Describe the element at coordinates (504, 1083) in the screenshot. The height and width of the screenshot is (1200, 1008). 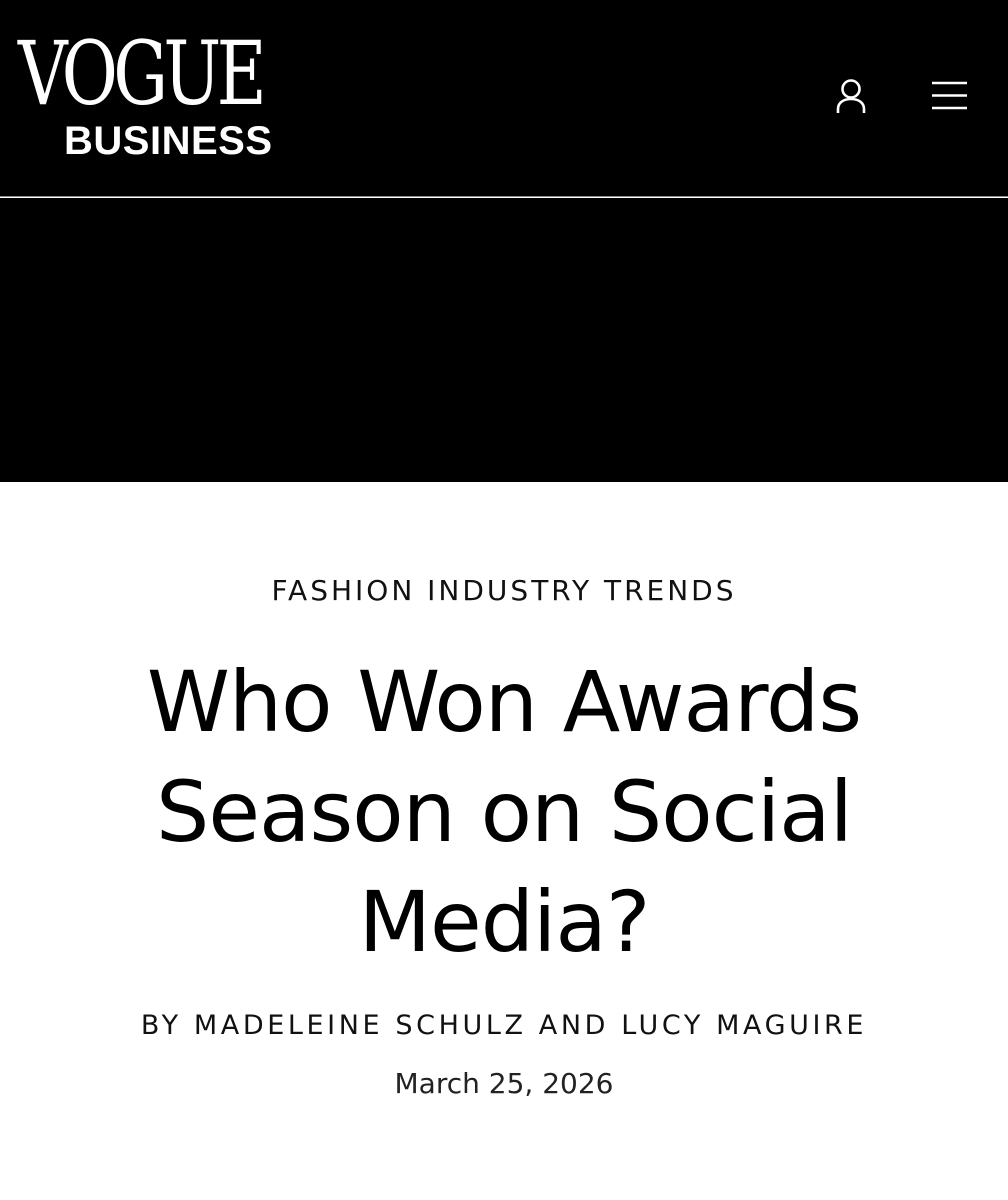
I see `publish-date: March 25, 2026` at that location.